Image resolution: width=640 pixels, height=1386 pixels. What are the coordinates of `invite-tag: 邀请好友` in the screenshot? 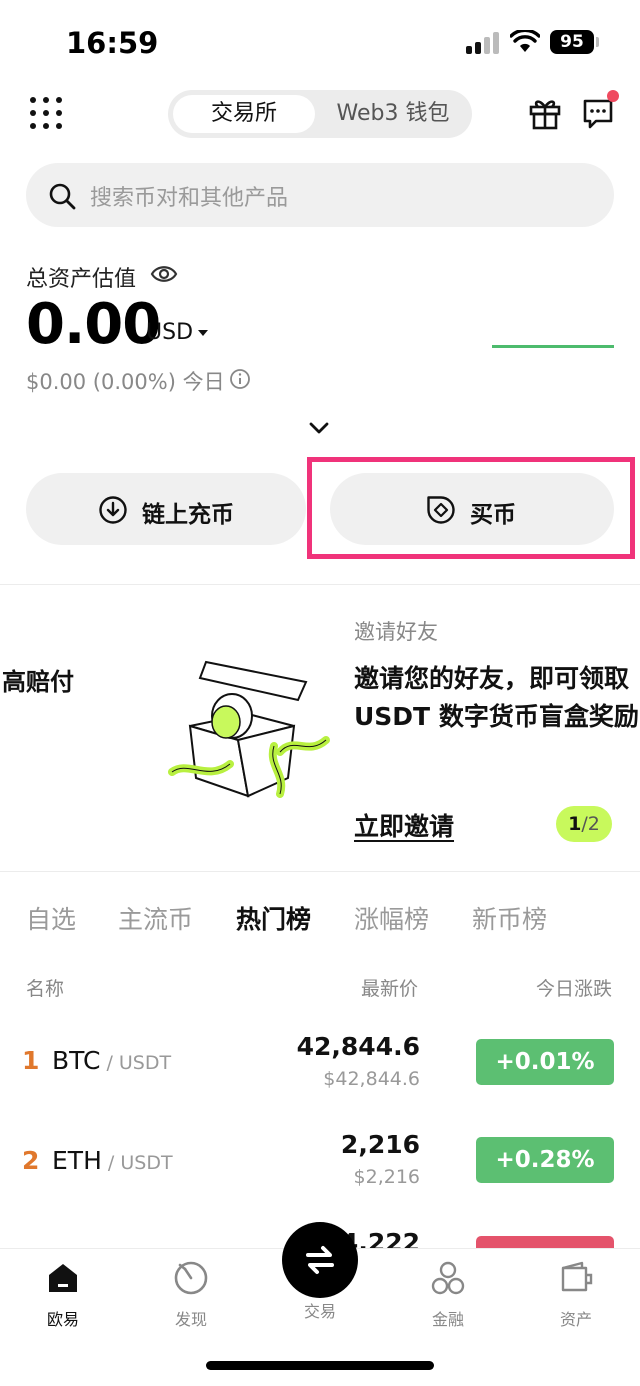 It's located at (396, 632).